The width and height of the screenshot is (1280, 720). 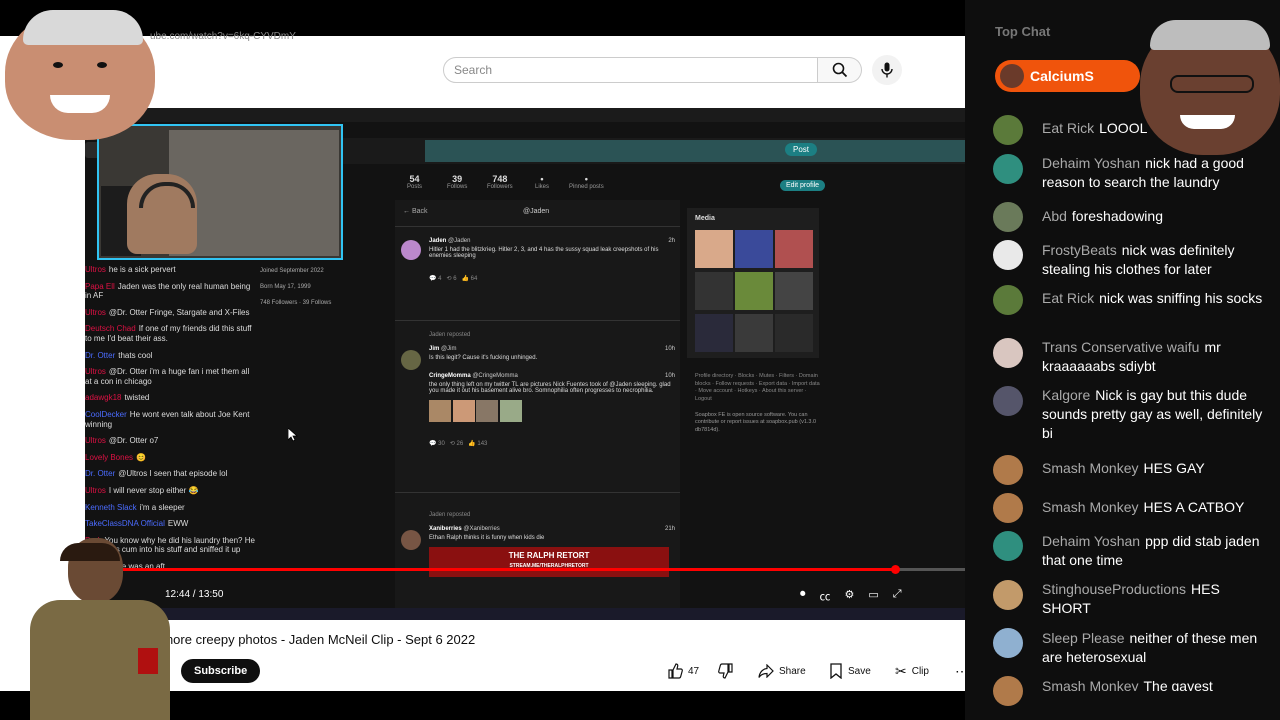 What do you see at coordinates (122, 441) in the screenshot?
I see `stream-chat-message: Ultros @Dr. Otter o7` at bounding box center [122, 441].